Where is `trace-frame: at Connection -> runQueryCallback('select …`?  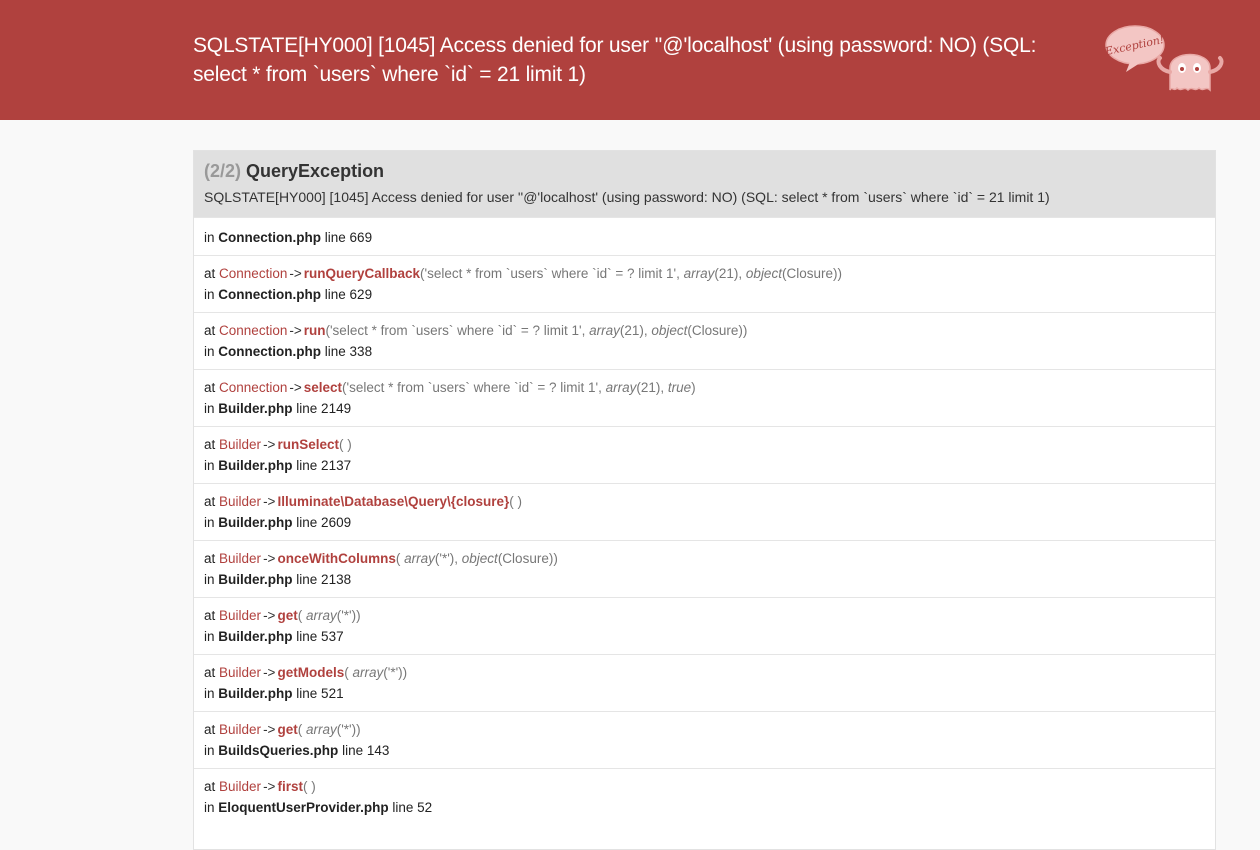
trace-frame: at Connection -> runQueryCallback('select … is located at coordinates (704, 283).